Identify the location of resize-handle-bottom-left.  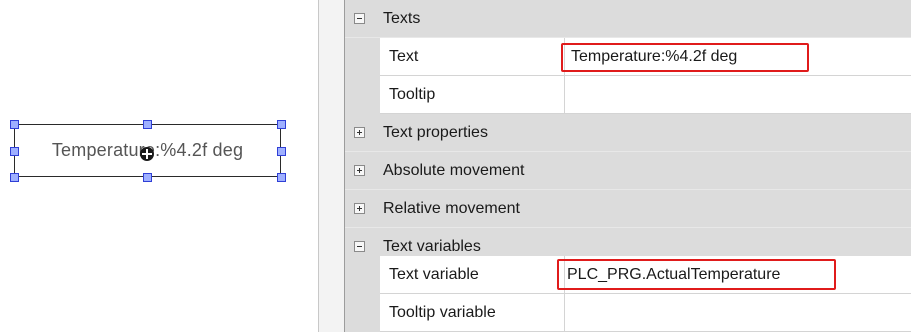
(14, 177).